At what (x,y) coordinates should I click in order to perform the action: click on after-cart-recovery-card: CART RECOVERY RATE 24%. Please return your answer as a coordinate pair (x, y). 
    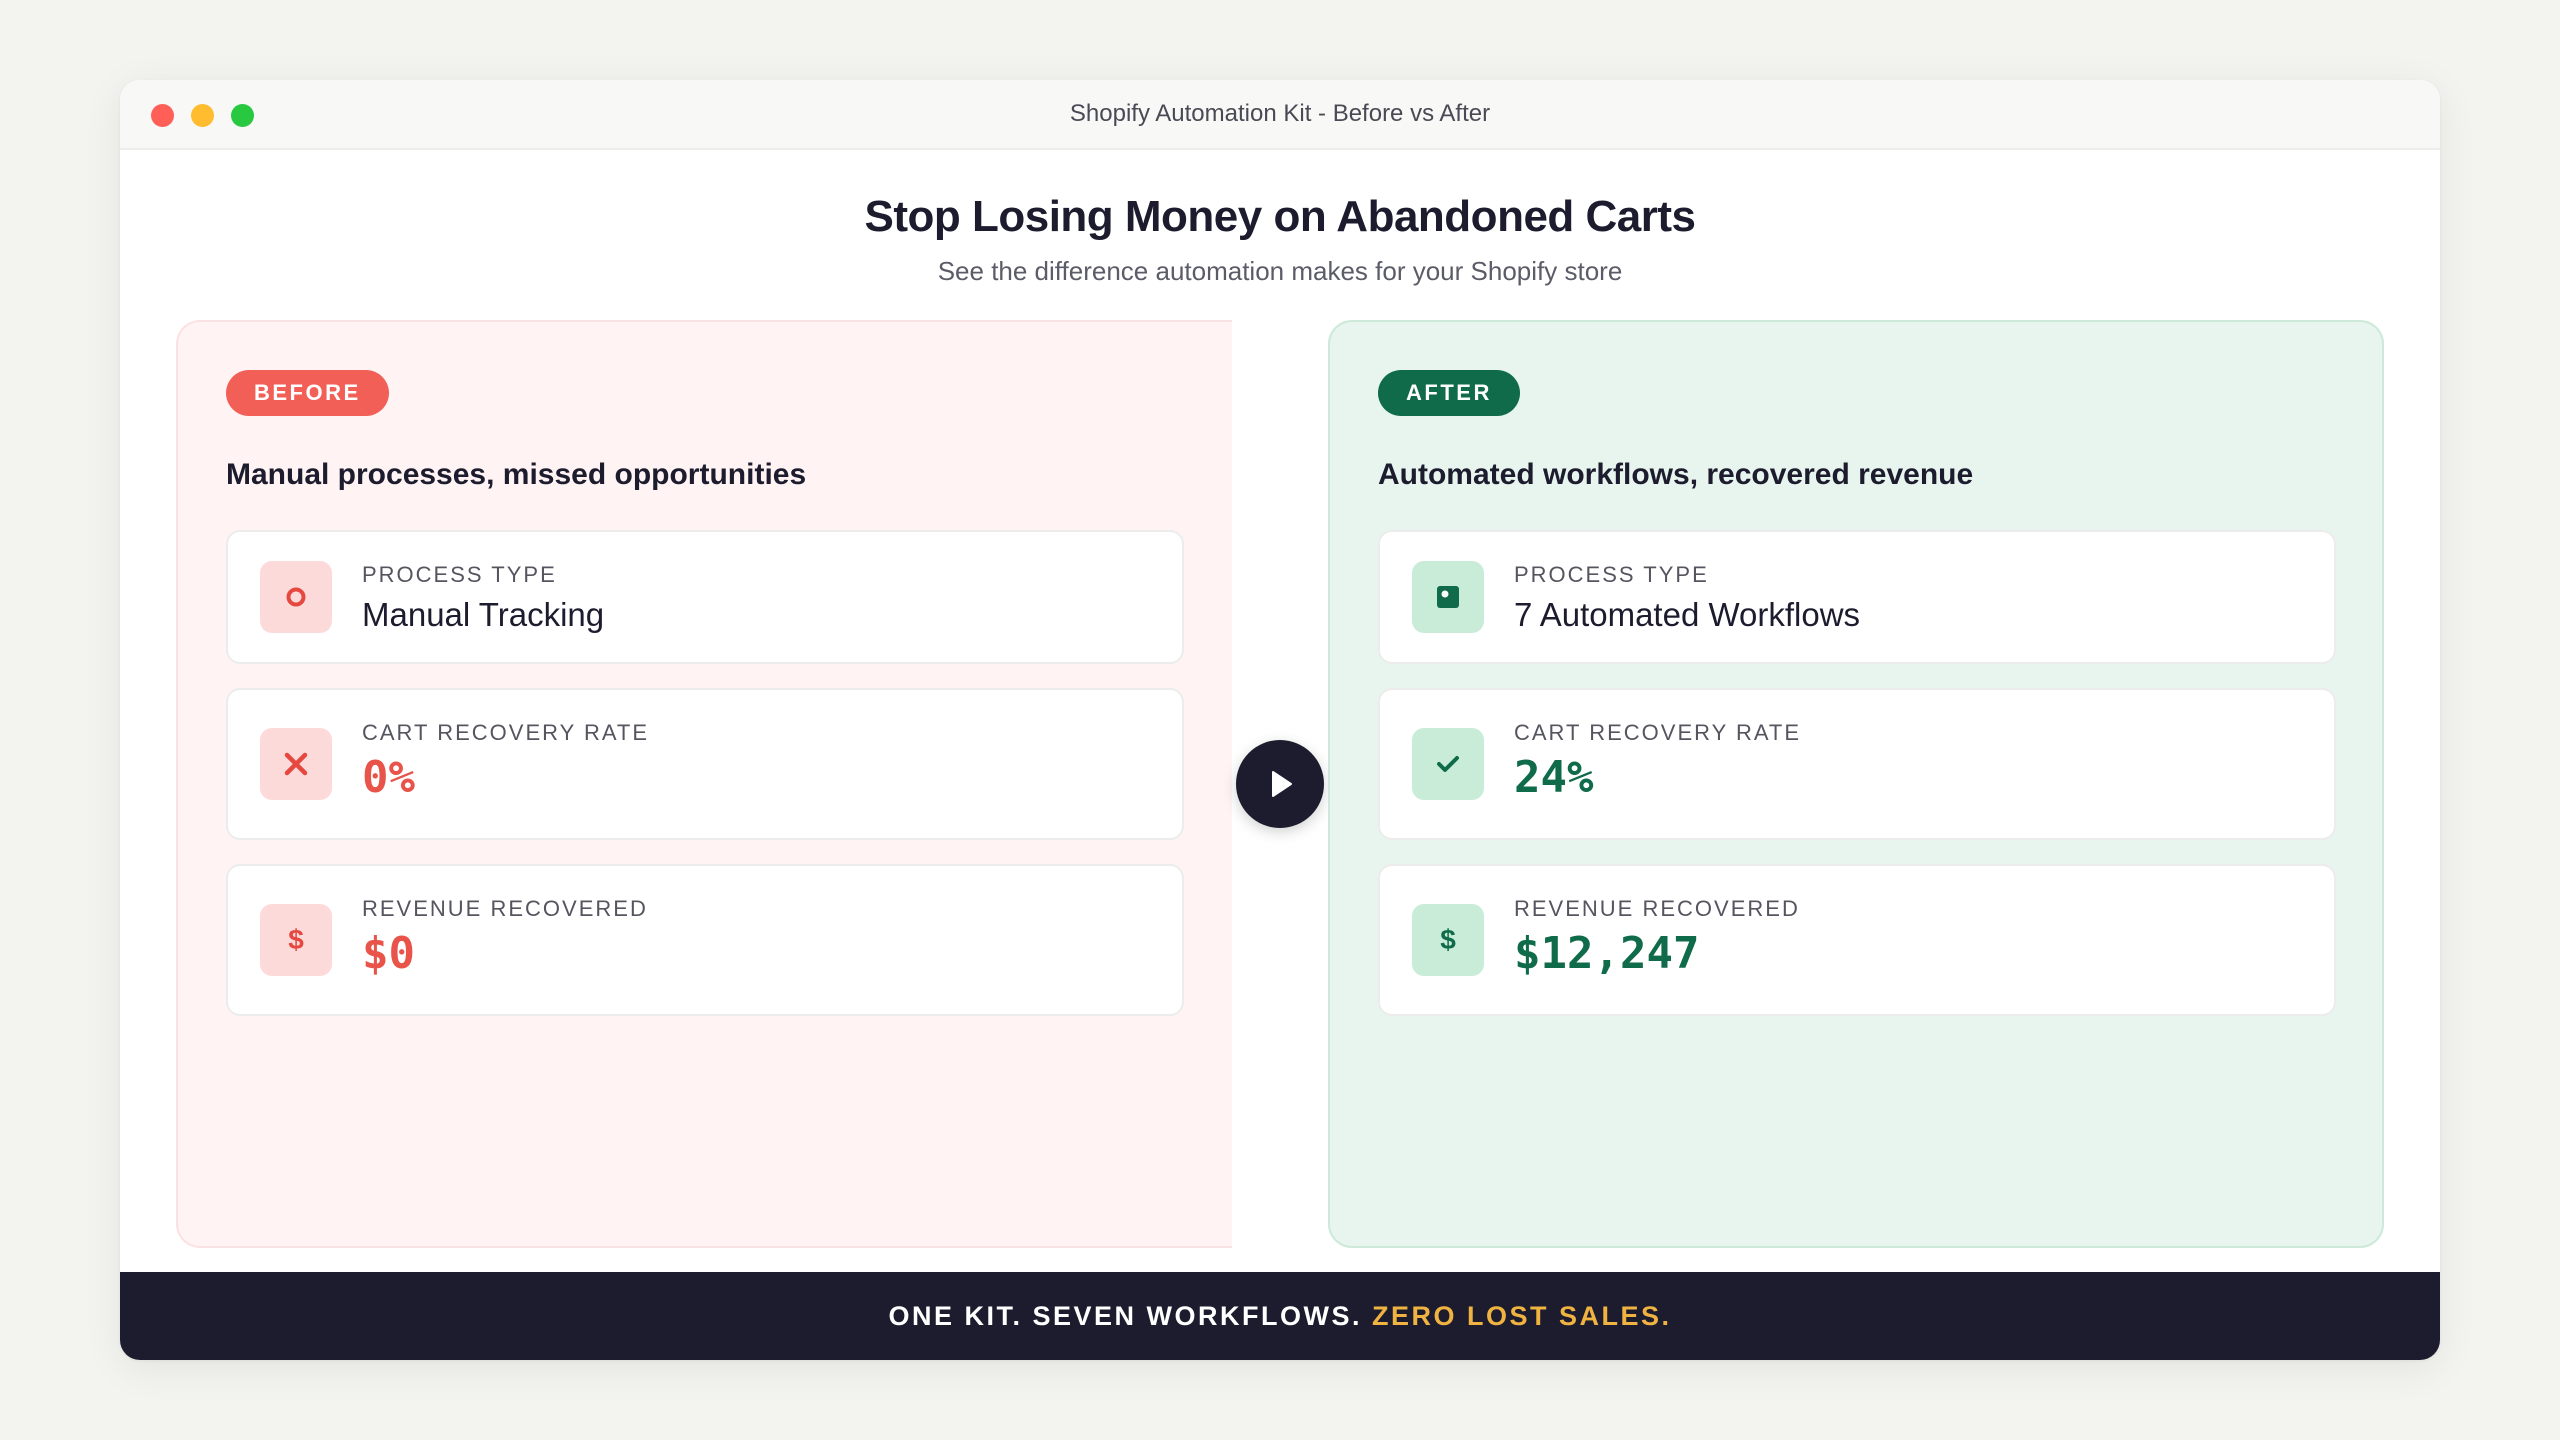
    Looking at the image, I should click on (1857, 764).